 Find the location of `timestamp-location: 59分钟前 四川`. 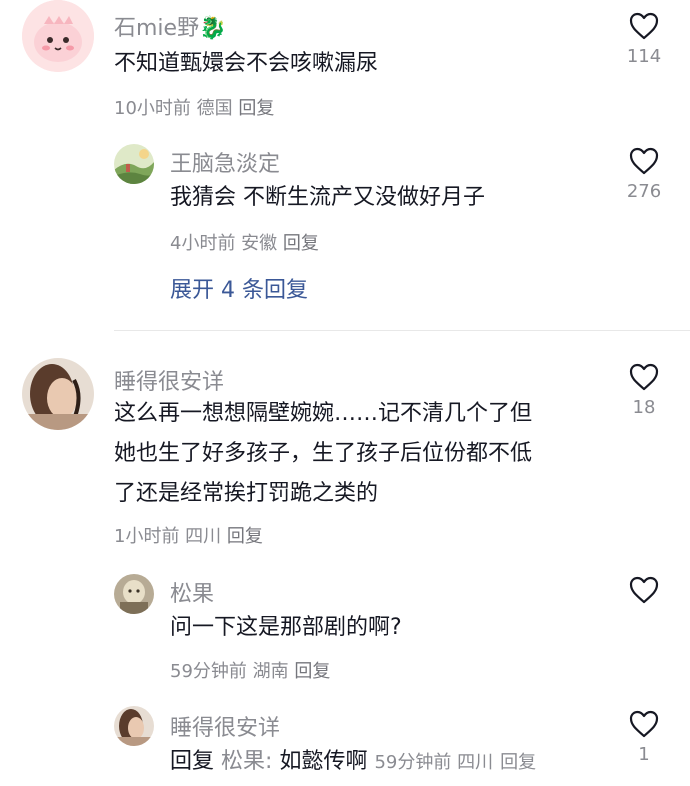

timestamp-location: 59分钟前 四川 is located at coordinates (434, 762).